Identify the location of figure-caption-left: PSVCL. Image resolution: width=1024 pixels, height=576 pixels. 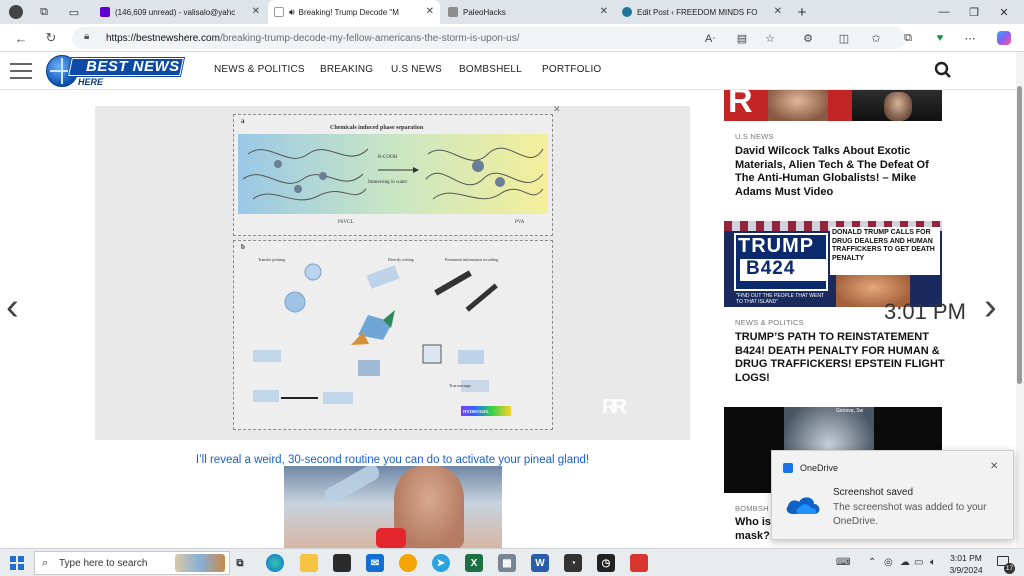
(346, 222).